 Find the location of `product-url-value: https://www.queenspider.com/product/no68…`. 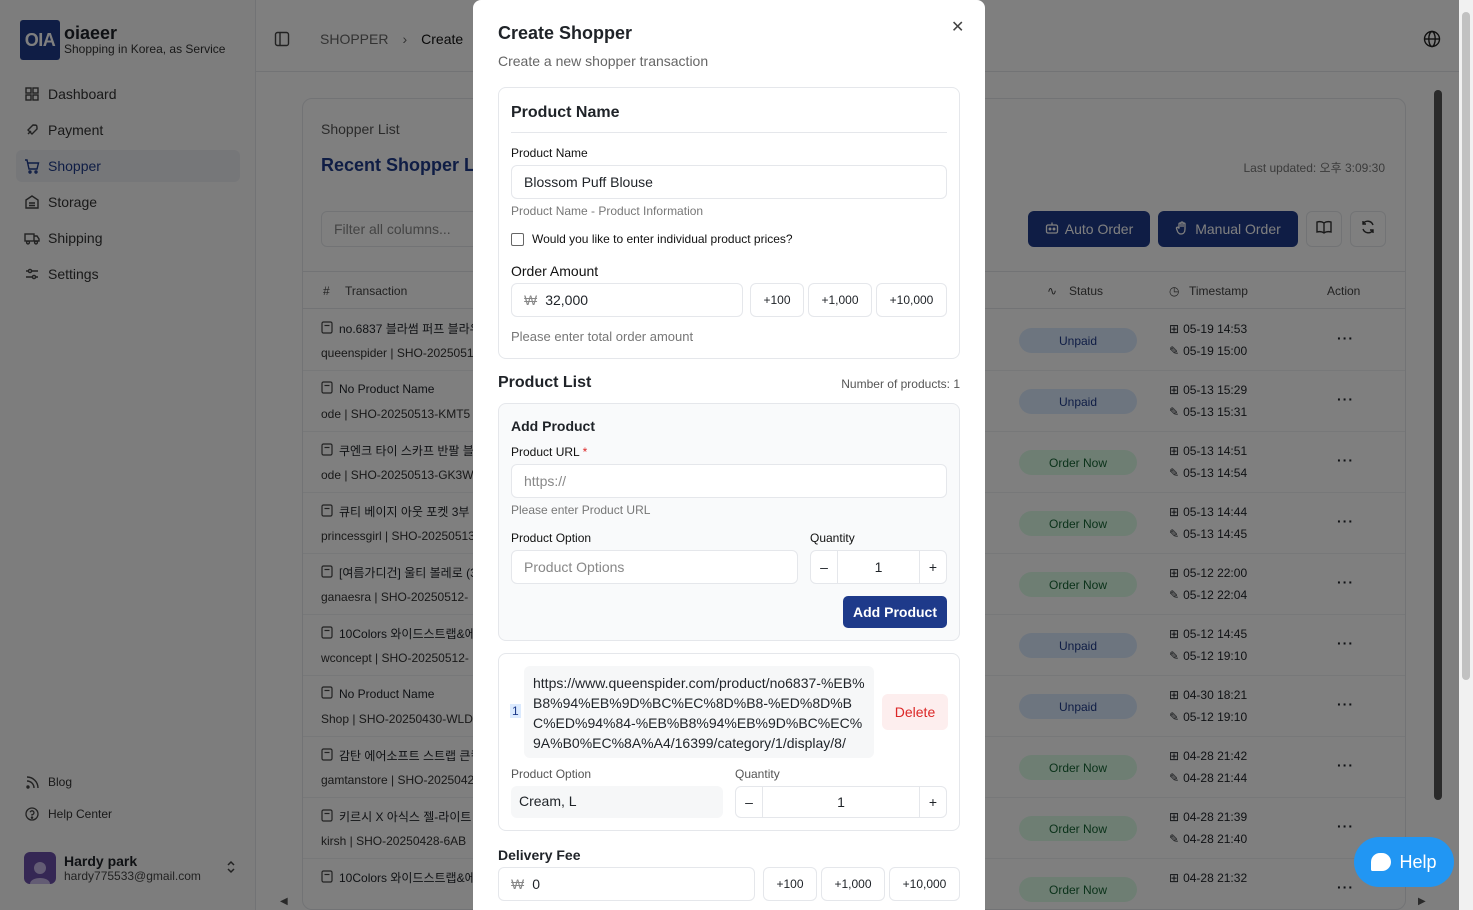

product-url-value: https://www.queenspider.com/product/no68… is located at coordinates (699, 712).